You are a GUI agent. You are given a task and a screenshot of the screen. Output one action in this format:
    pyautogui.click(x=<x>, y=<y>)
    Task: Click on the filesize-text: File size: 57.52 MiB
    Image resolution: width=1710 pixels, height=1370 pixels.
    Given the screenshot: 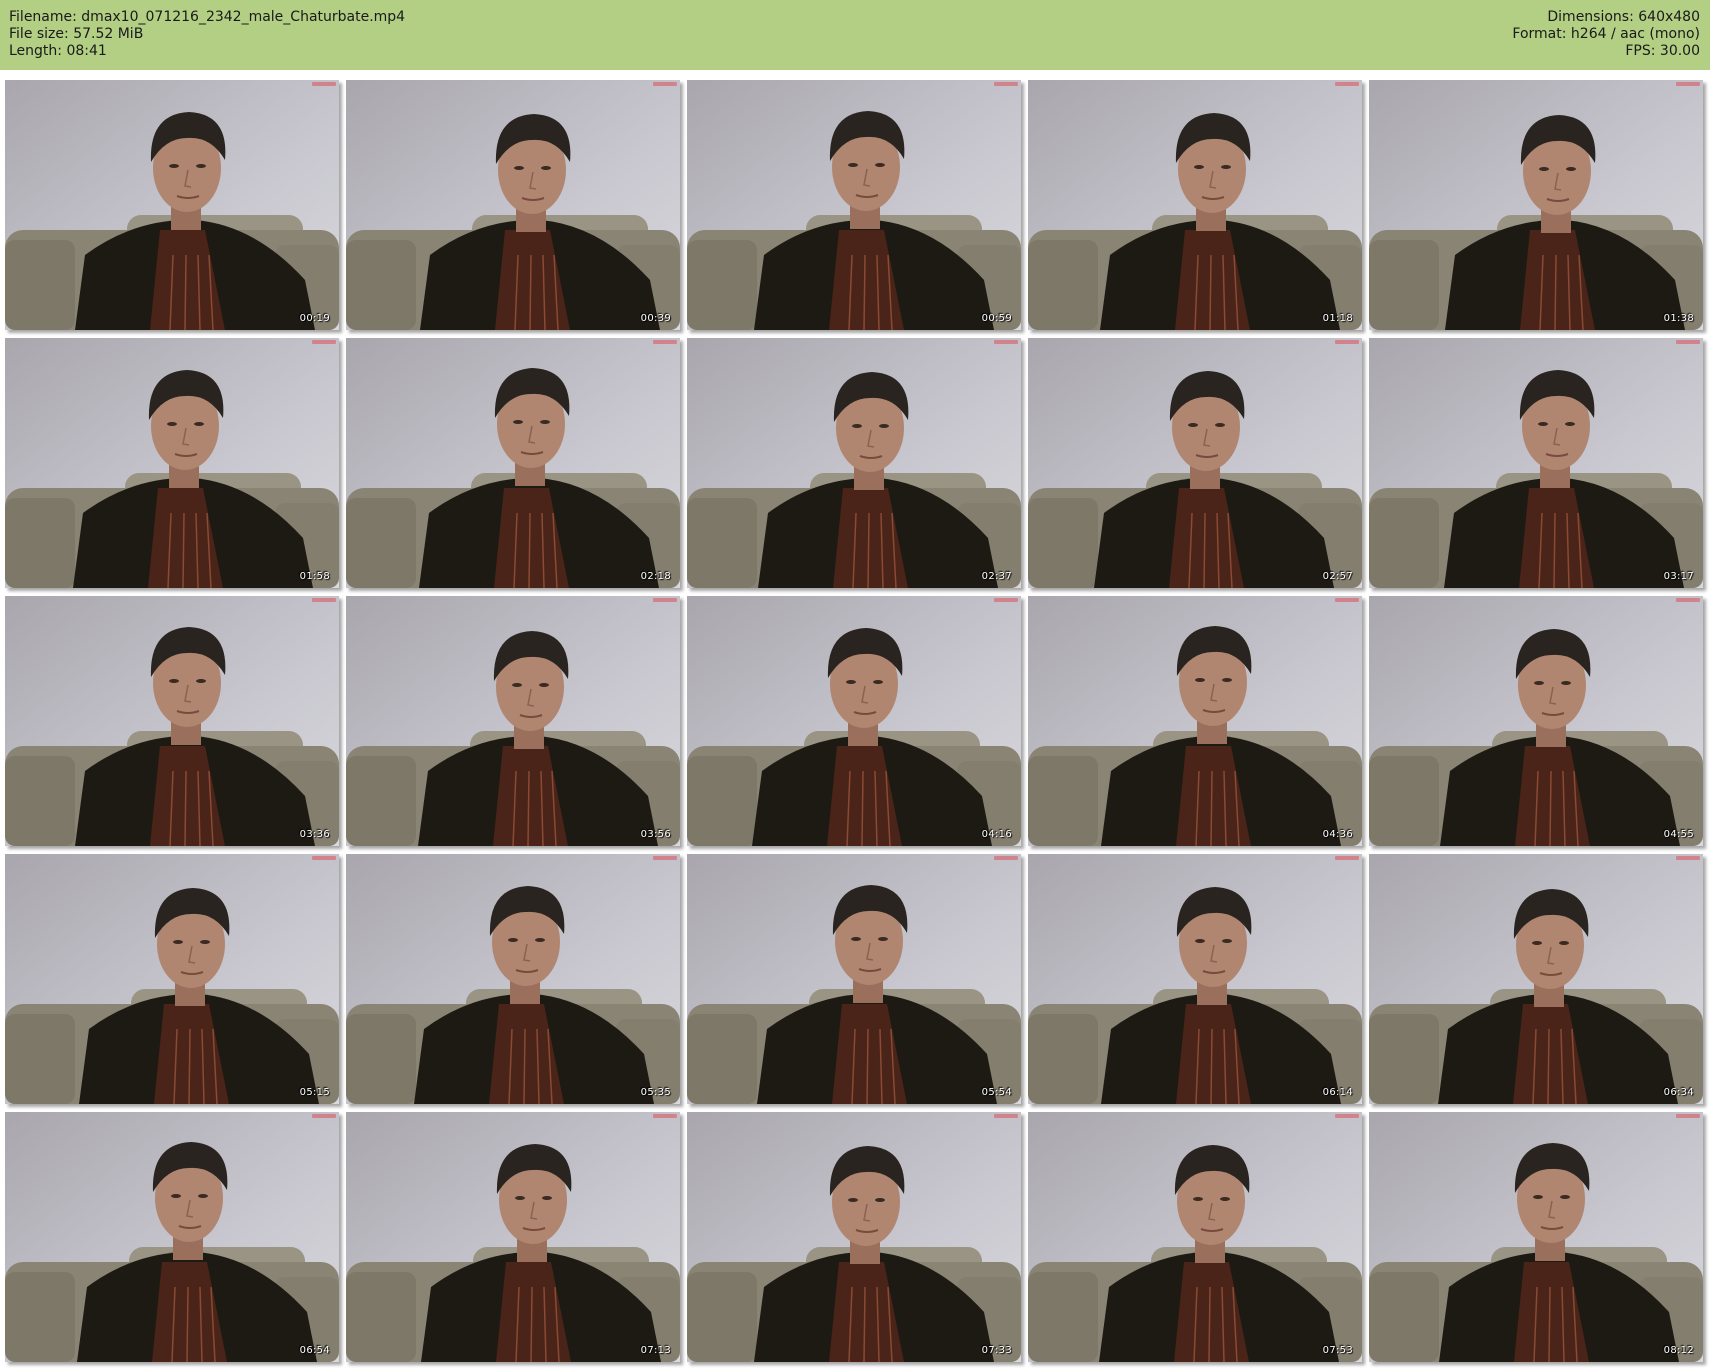 What is the action you would take?
    pyautogui.click(x=76, y=34)
    